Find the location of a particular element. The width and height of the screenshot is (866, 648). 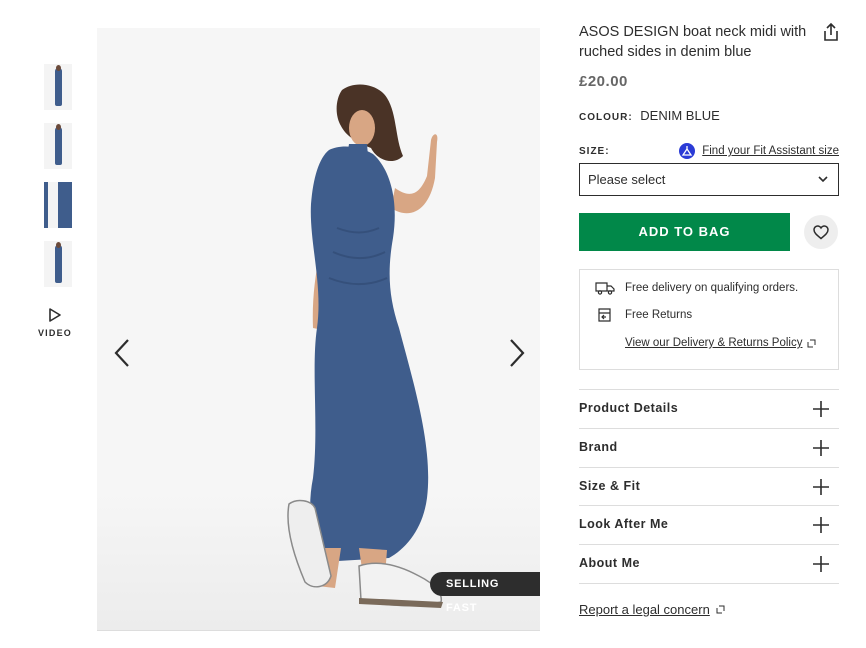

accordion-label: Look After Me is located at coordinates (624, 524).